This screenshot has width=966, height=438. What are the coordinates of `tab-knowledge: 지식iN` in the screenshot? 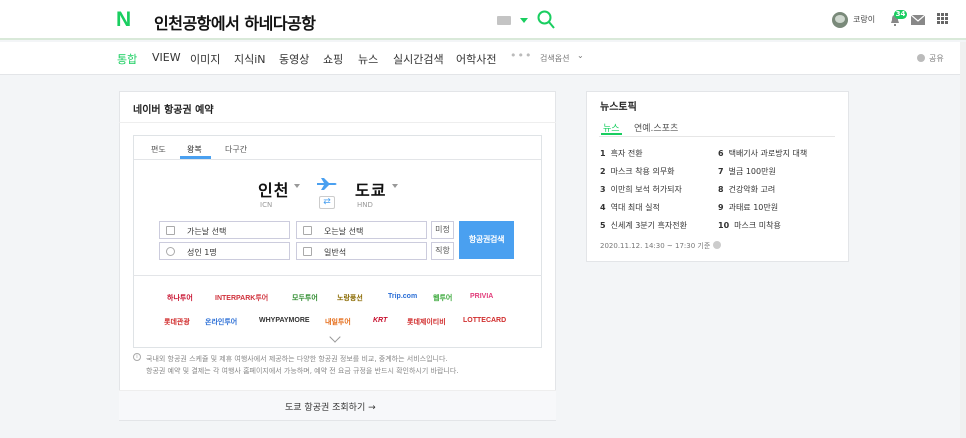 It's located at (250, 59).